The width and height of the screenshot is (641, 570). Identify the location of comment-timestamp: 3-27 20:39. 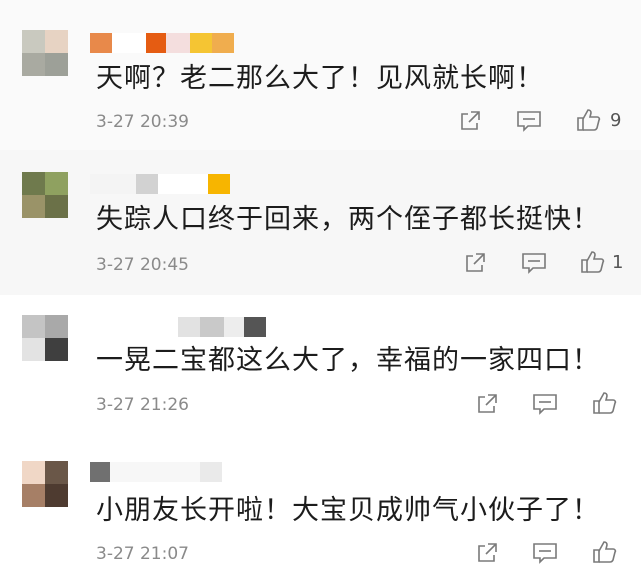
(142, 122).